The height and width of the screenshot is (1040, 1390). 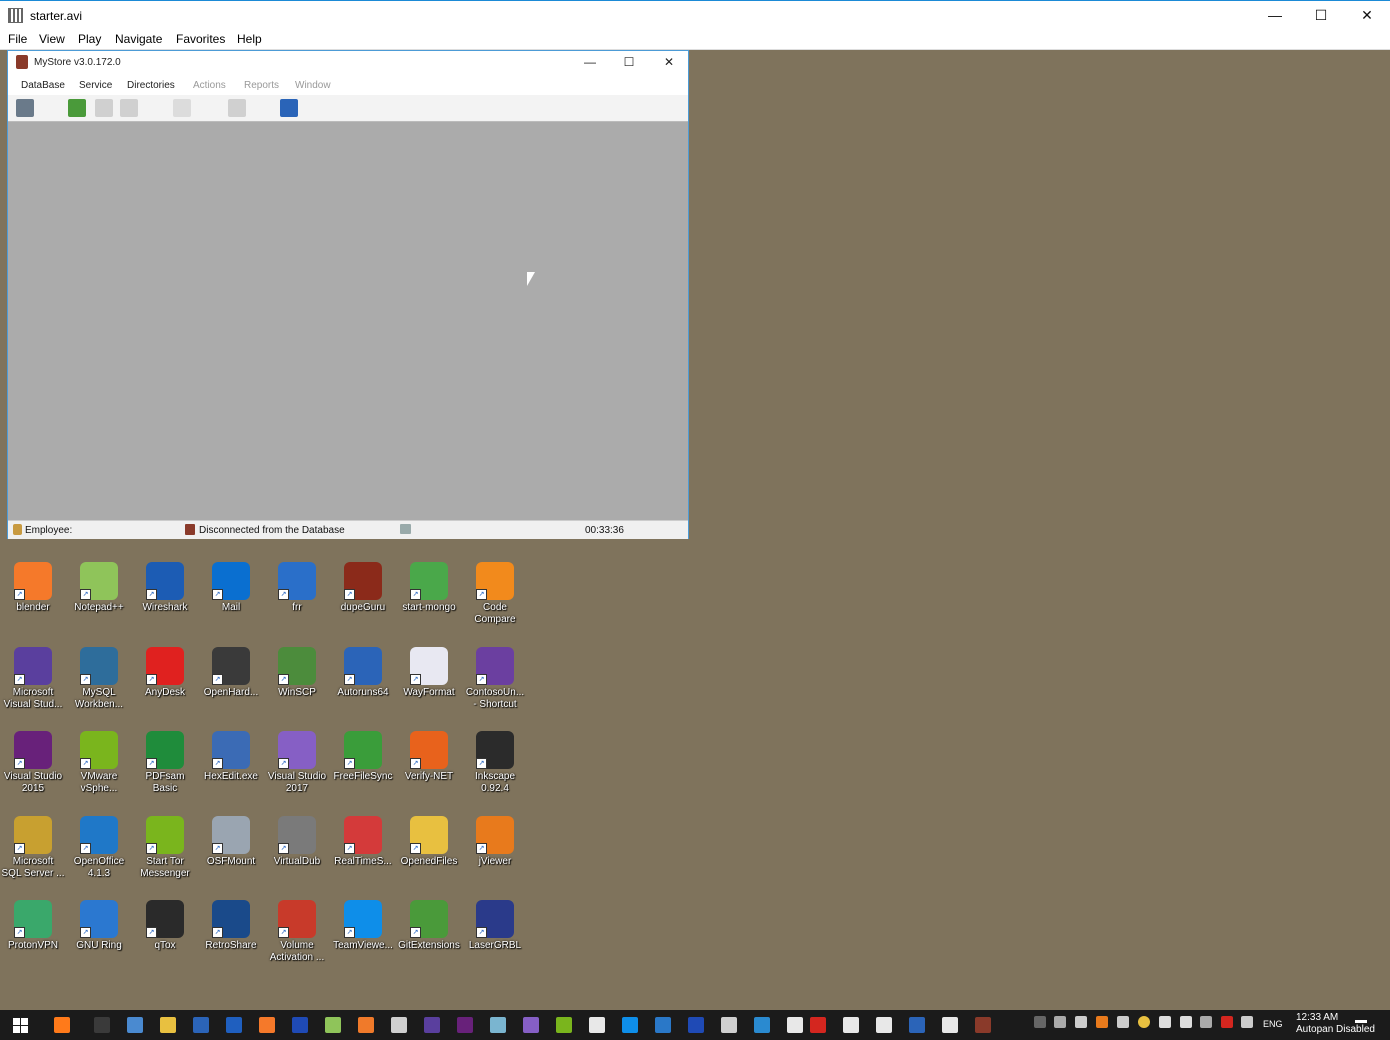 What do you see at coordinates (1273, 1024) in the screenshot?
I see `language-indicator: ENG` at bounding box center [1273, 1024].